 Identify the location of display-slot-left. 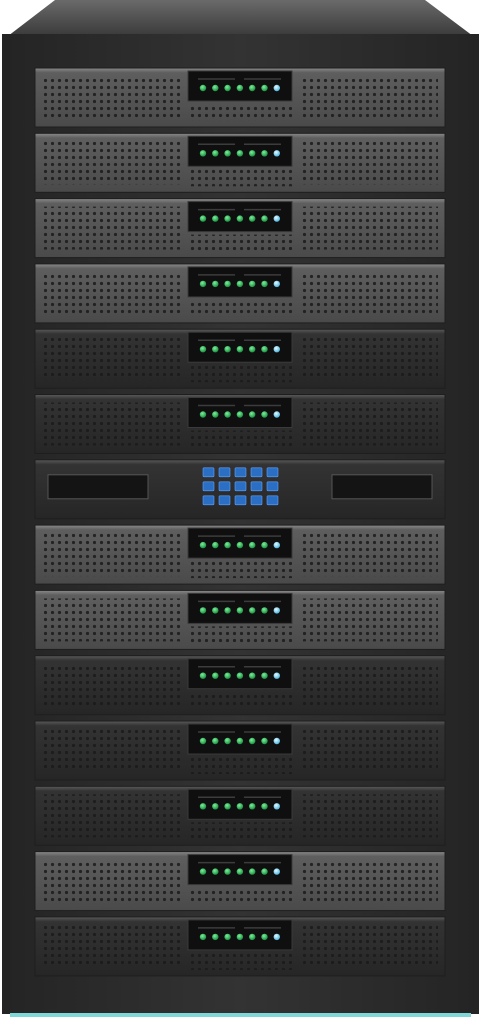
(98, 487).